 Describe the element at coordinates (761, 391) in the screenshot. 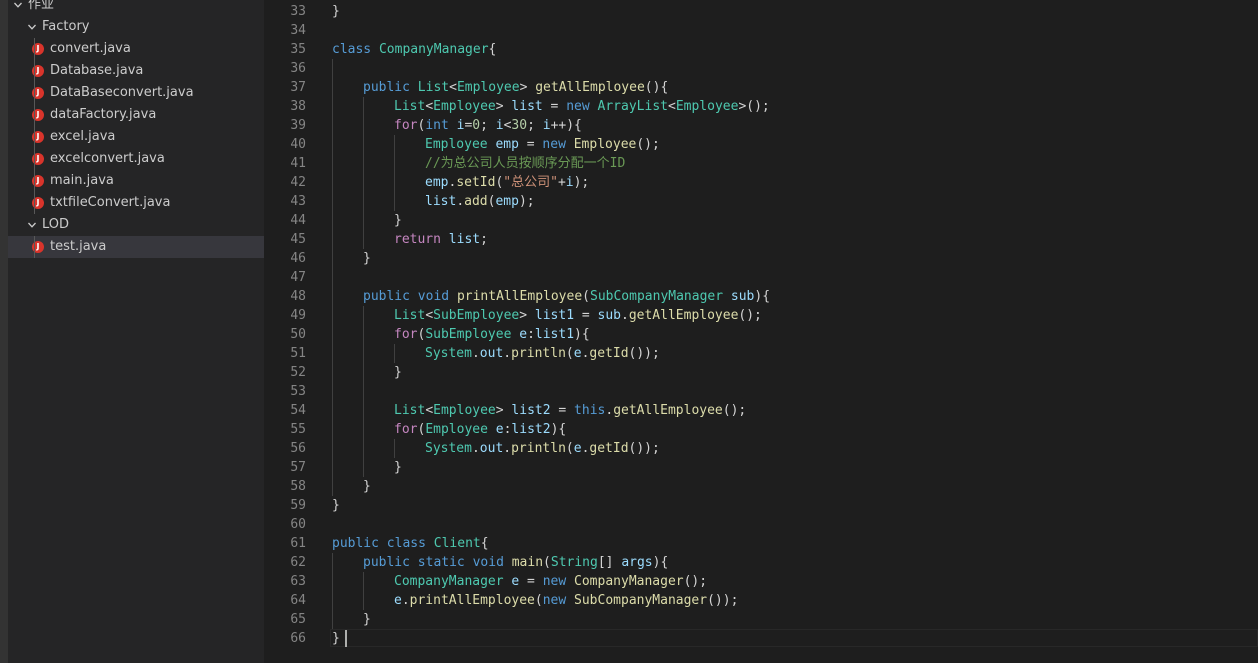

I see `code-line: 53` at that location.